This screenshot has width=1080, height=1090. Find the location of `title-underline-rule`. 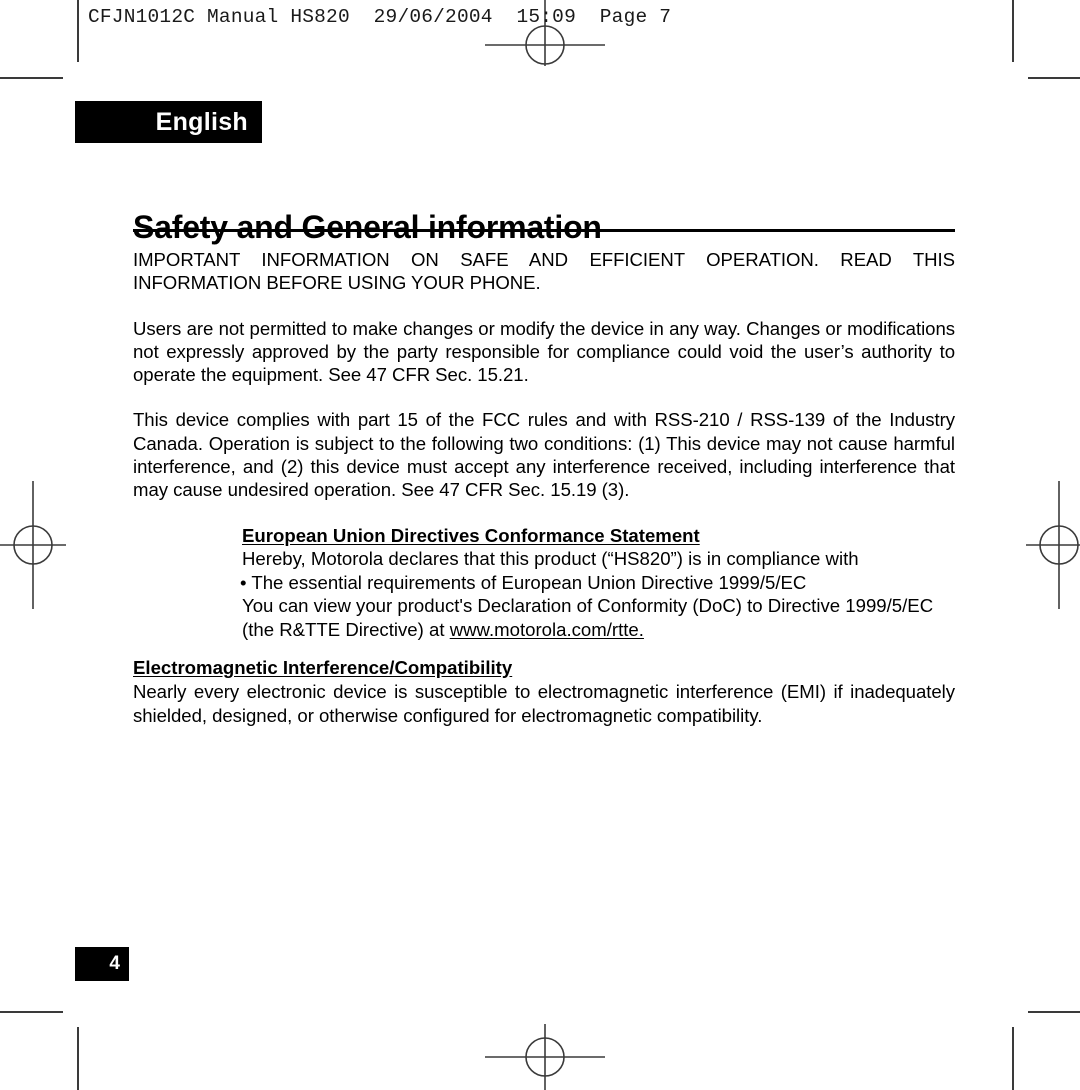

title-underline-rule is located at coordinates (544, 230).